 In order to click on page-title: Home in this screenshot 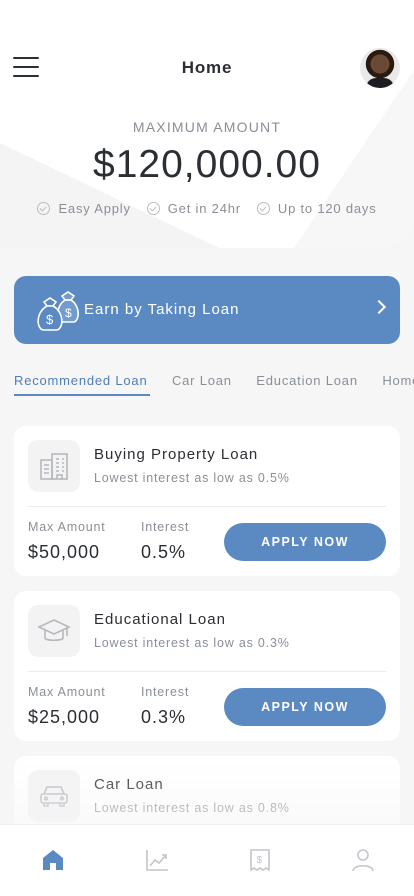, I will do `click(207, 67)`.